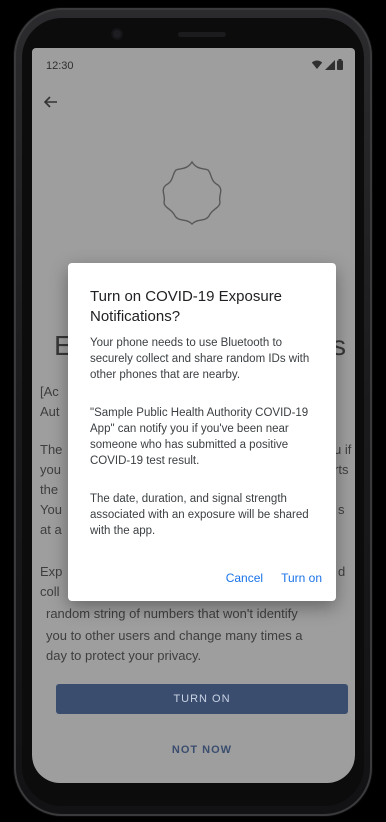  Describe the element at coordinates (49, 489) in the screenshot. I see `bg-text-line: the` at that location.